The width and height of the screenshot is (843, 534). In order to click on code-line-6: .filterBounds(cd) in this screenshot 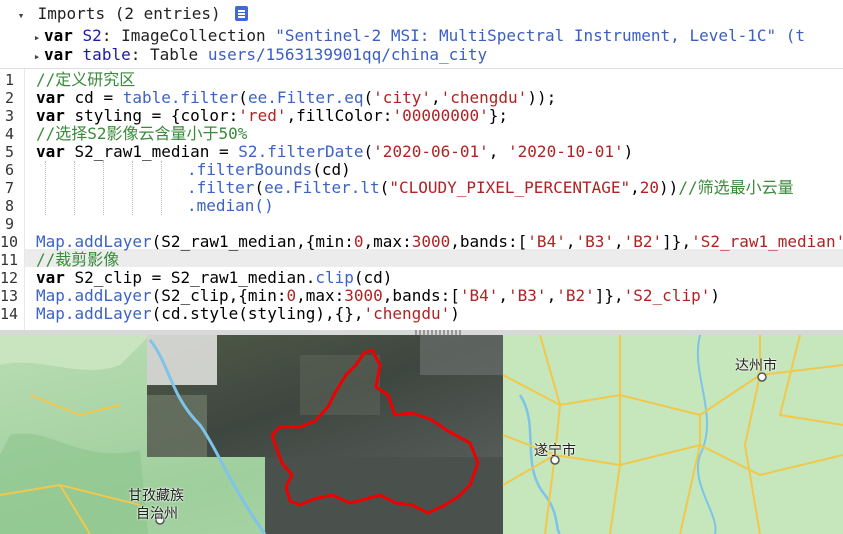, I will do `click(269, 170)`.